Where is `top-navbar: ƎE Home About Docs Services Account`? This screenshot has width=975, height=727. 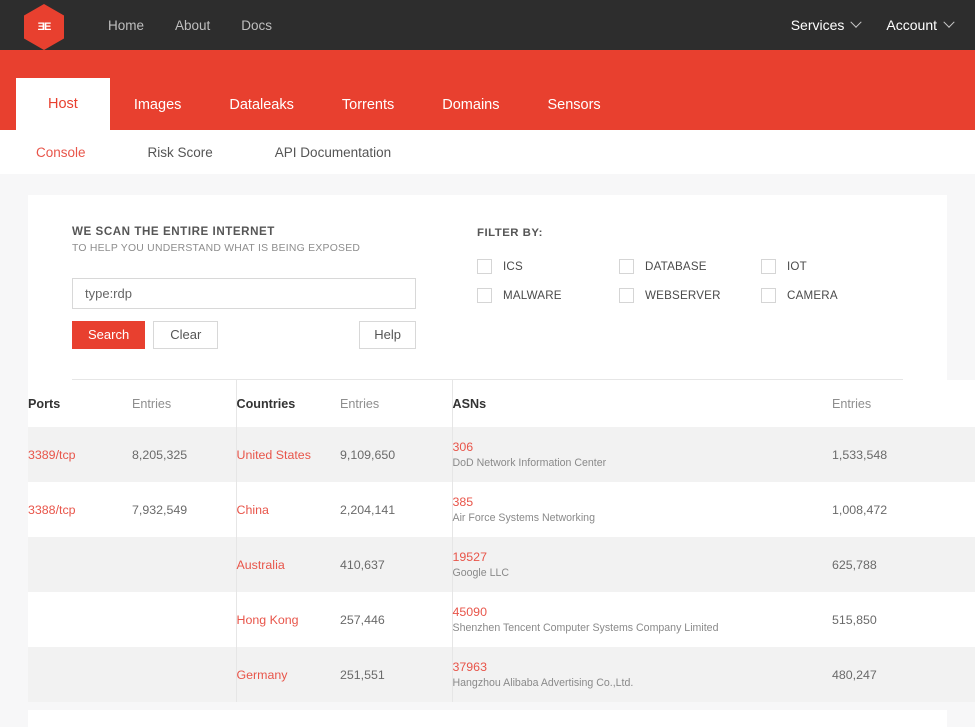
top-navbar: ƎE Home About Docs Services Account is located at coordinates (487, 25).